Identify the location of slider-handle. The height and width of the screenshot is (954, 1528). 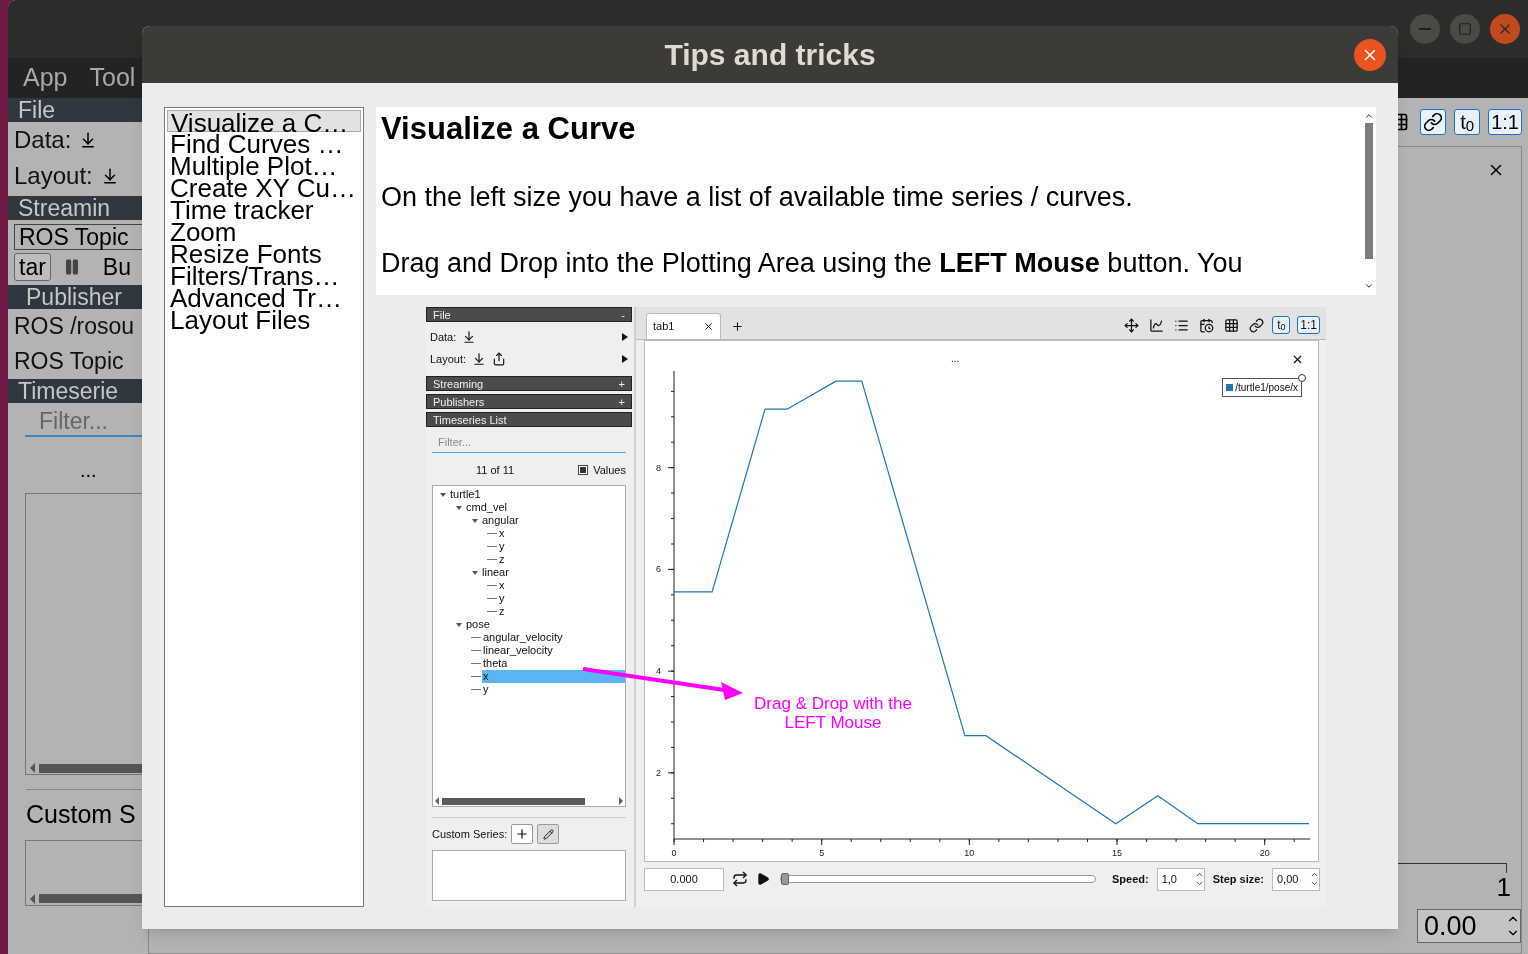
(785, 879).